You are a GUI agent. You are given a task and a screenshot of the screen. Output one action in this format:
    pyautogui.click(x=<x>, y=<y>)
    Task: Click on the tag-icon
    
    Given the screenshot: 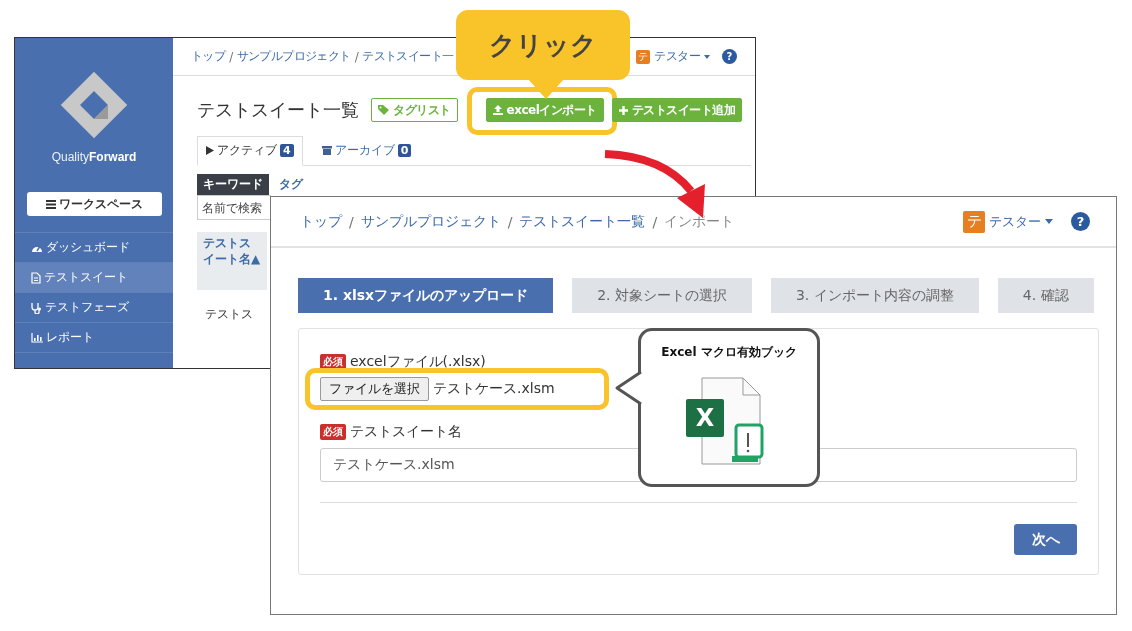 What is the action you would take?
    pyautogui.click(x=383, y=110)
    